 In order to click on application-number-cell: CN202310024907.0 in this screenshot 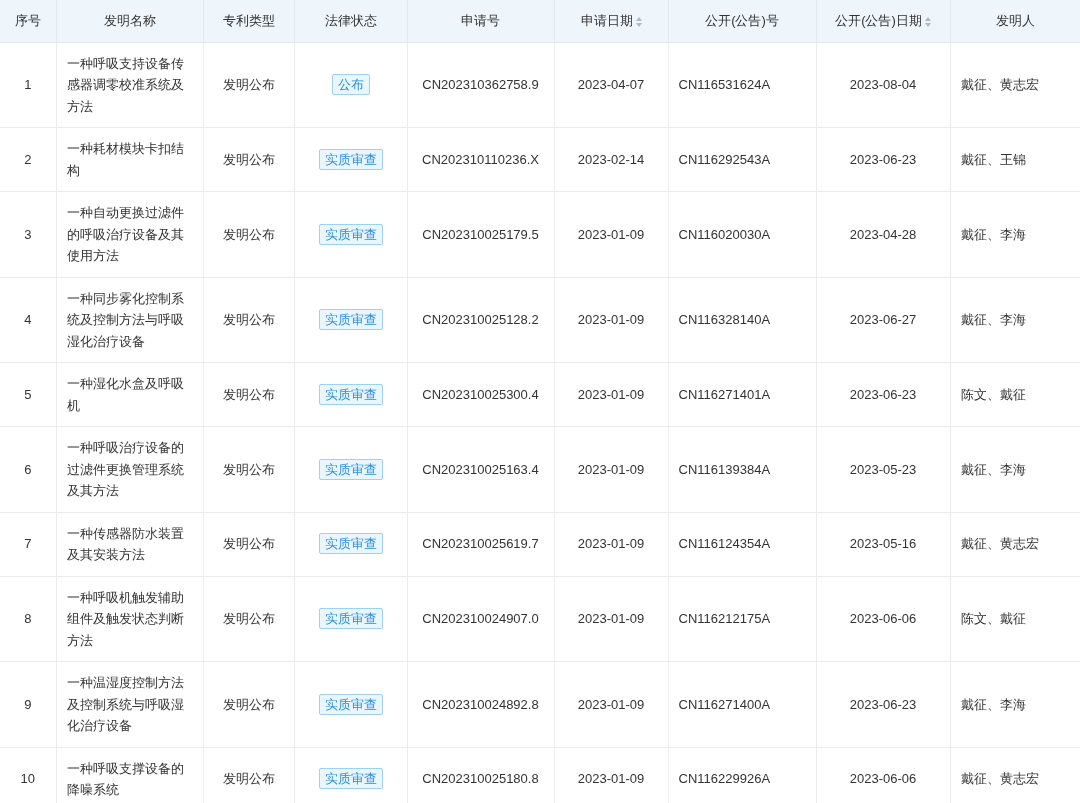, I will do `click(480, 619)`.